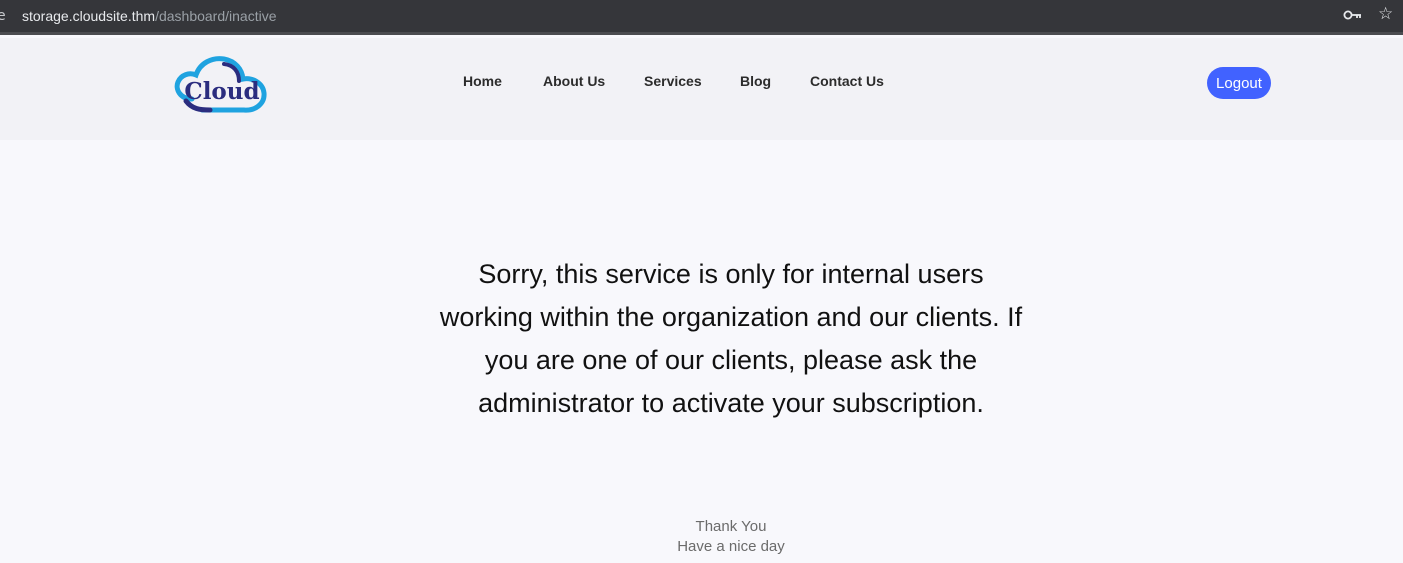  I want to click on nav-home: Home, so click(482, 81).